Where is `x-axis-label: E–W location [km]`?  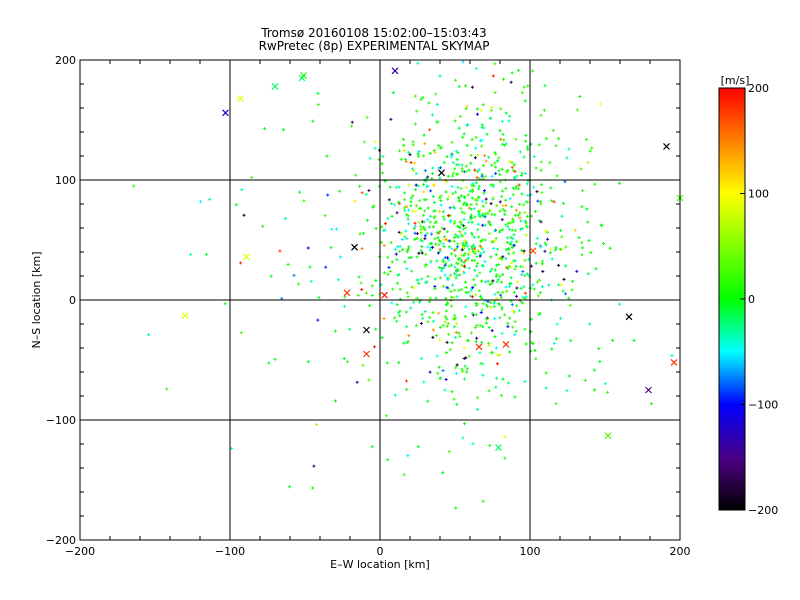
x-axis-label: E–W location [km] is located at coordinates (380, 564).